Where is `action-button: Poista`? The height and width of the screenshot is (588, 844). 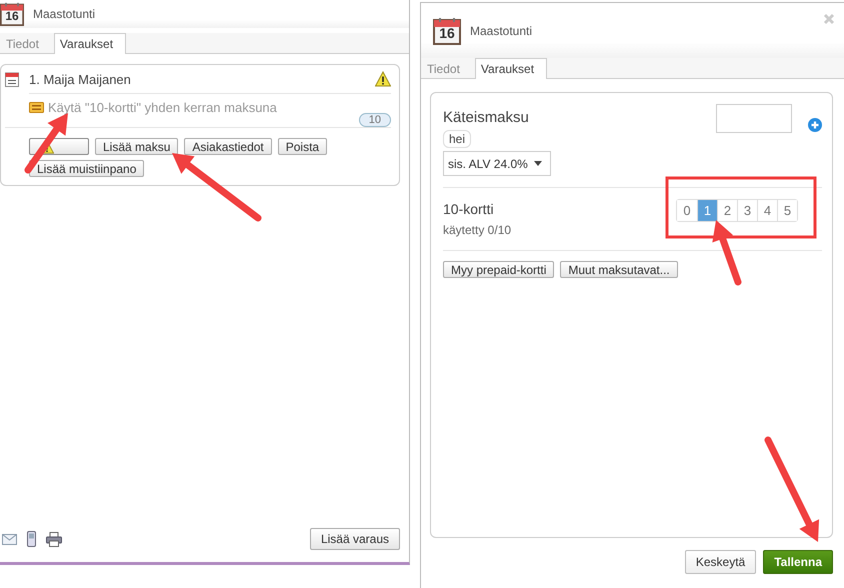
action-button: Poista is located at coordinates (303, 146).